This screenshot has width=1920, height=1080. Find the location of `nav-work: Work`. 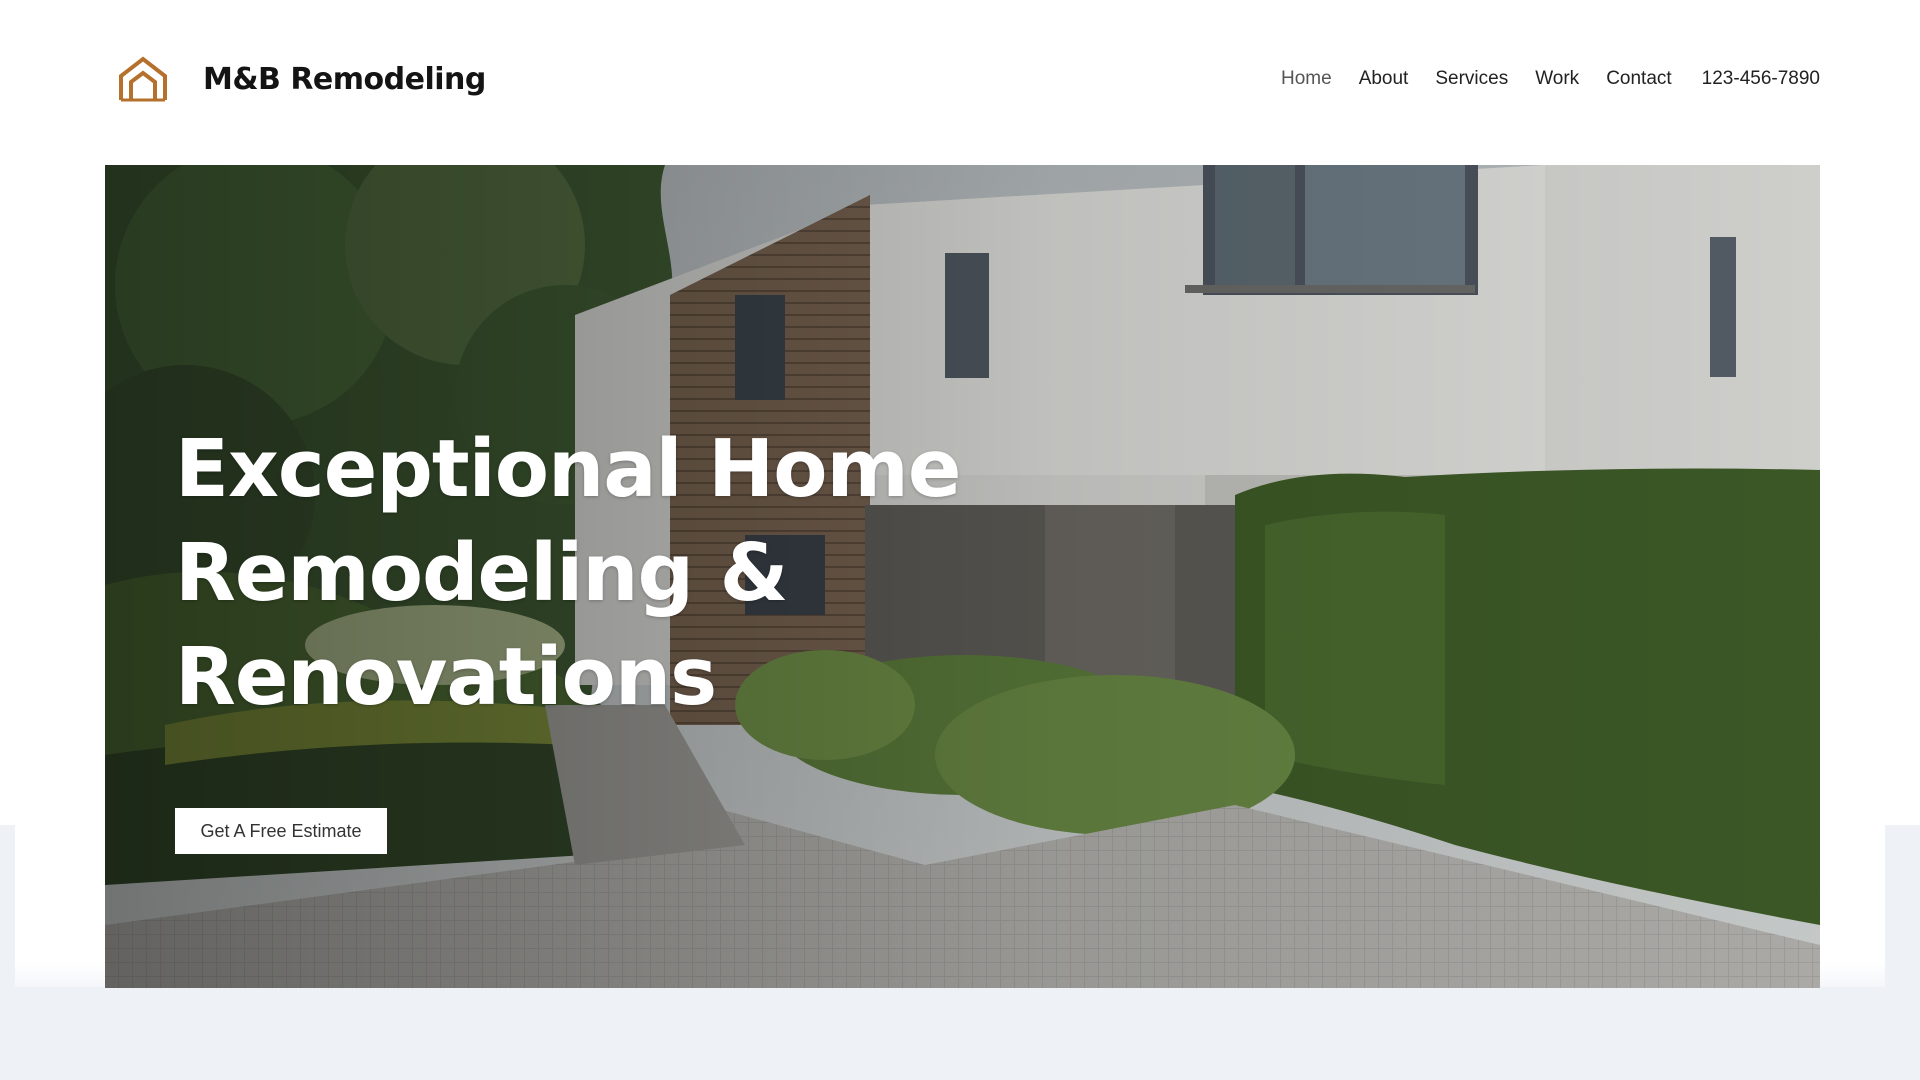

nav-work: Work is located at coordinates (1557, 79).